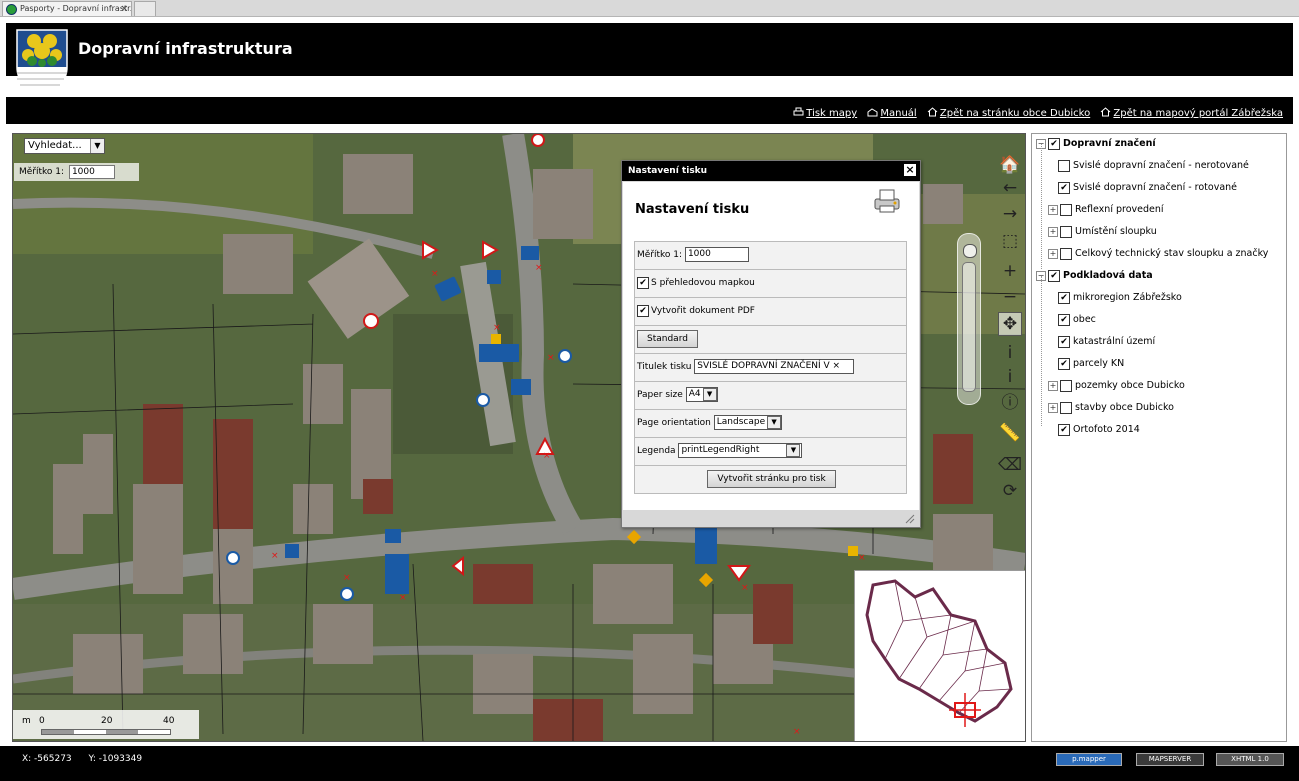  I want to click on layer-item: + Reflexní provedení, so click(1106, 210).